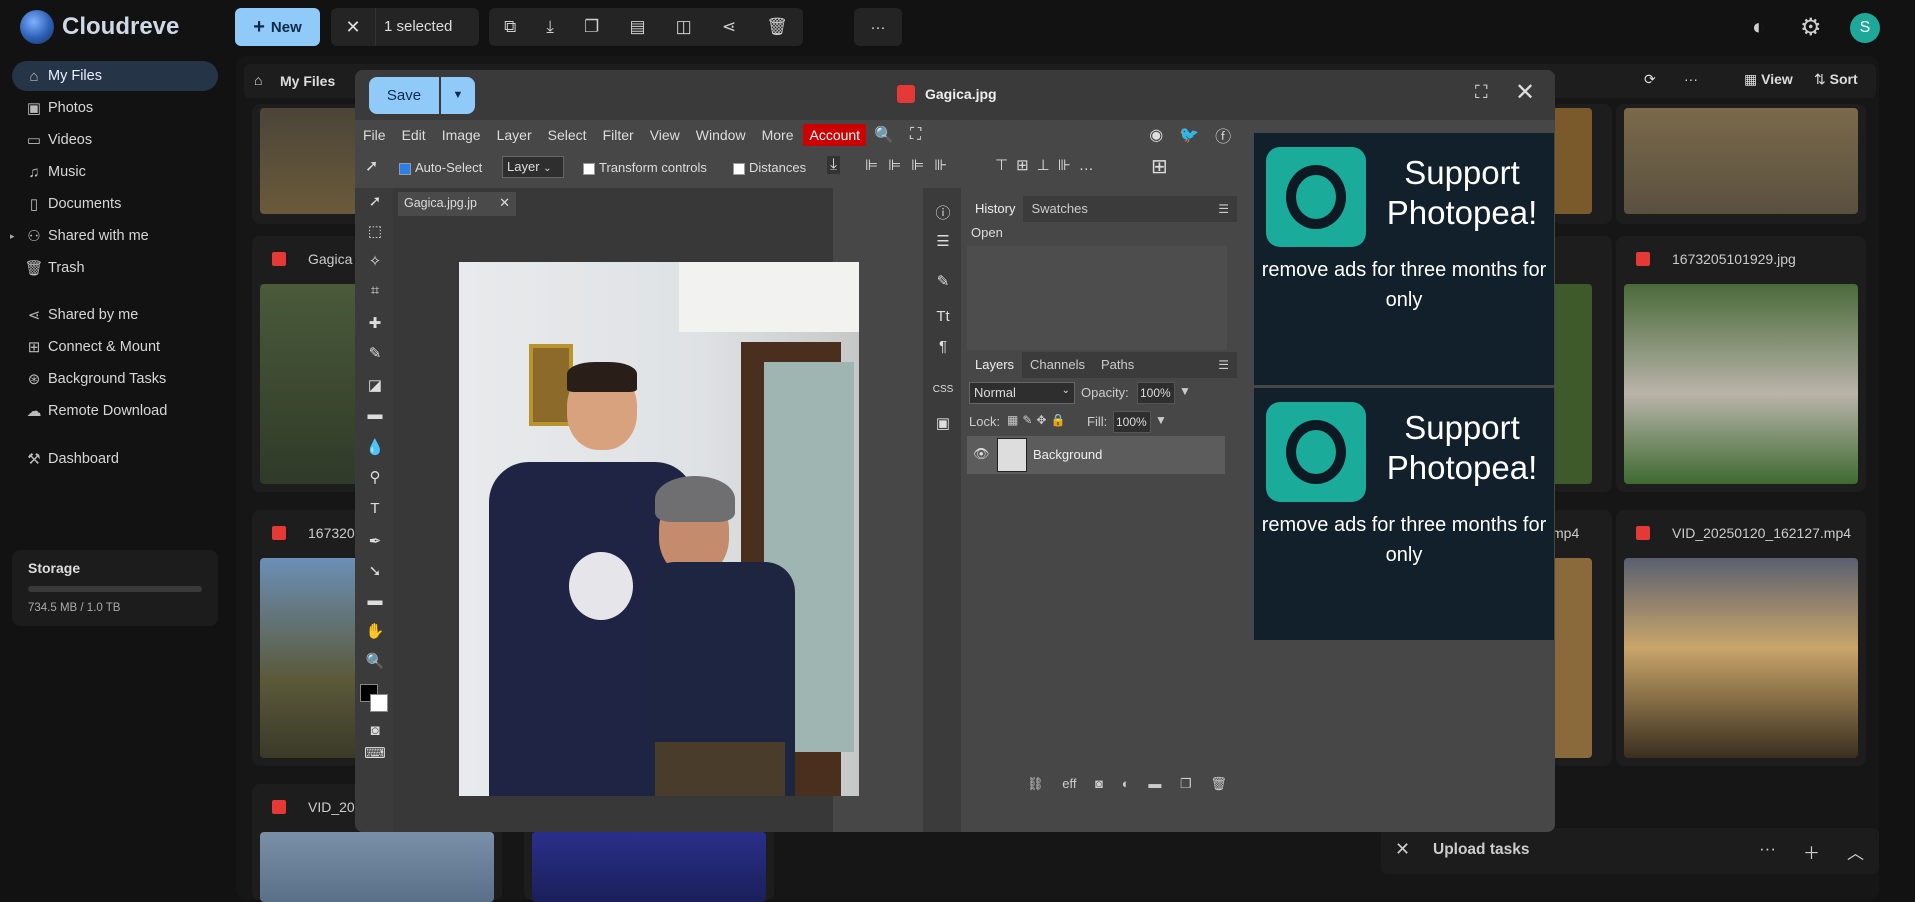 This screenshot has height=902, width=1915. What do you see at coordinates (375, 663) in the screenshot?
I see `zoom-tool-icon: 🔍` at bounding box center [375, 663].